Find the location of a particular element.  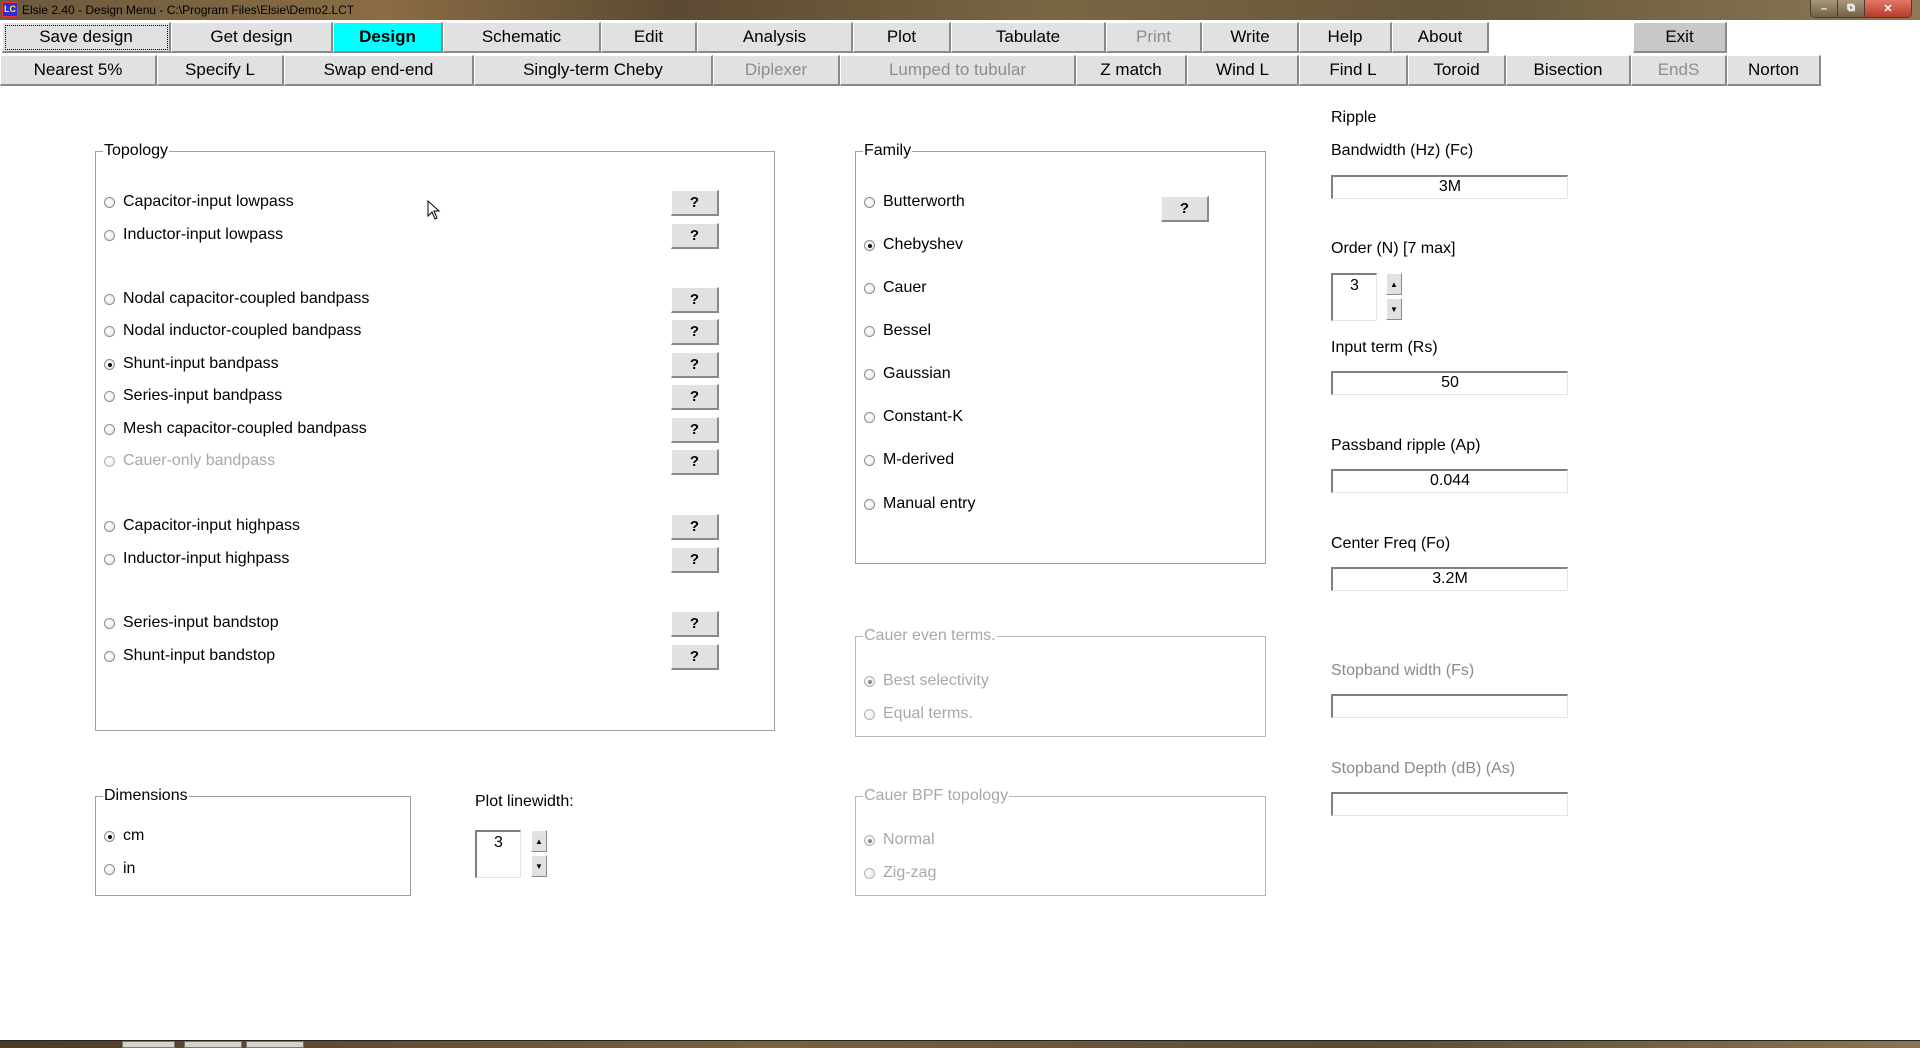

radio-best-selectivity: Best selectivity is located at coordinates (926, 681).